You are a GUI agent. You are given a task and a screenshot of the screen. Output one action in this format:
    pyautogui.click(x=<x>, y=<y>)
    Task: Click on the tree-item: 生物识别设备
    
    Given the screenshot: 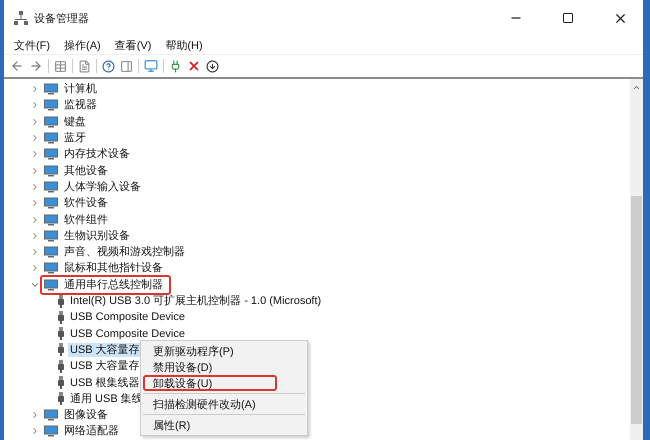 What is the action you would take?
    pyautogui.click(x=97, y=235)
    